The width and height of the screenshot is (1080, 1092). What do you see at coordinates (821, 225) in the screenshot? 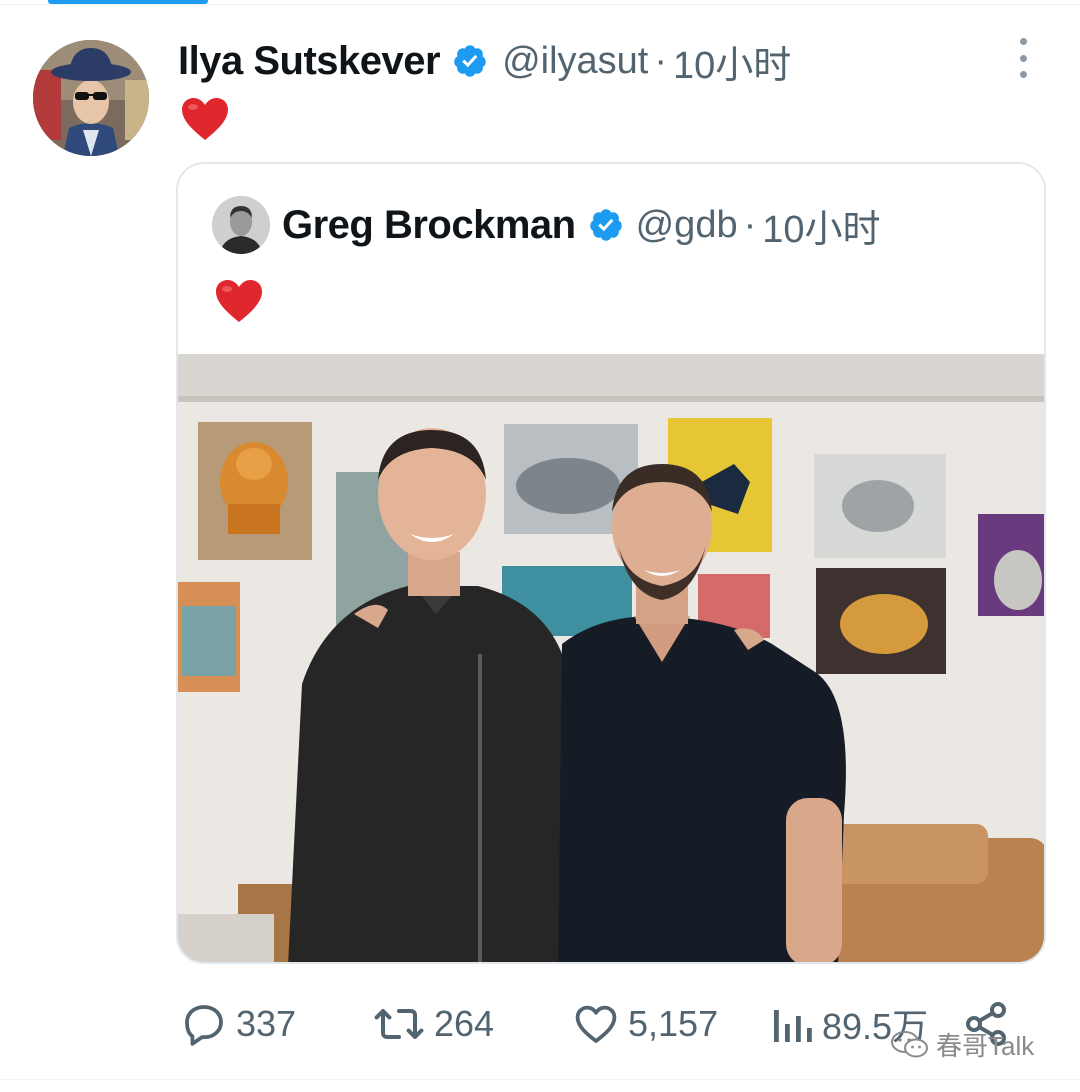
I see `quoted-tweet-timestamp: 10小时` at bounding box center [821, 225].